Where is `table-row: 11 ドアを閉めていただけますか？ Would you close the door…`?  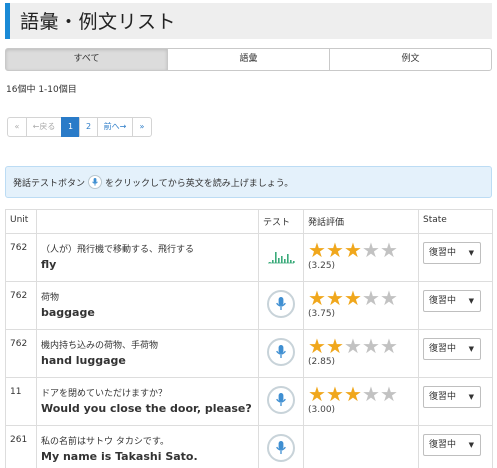
table-row: 11 ドアを閉めていただけますか？ Would you close the door… is located at coordinates (249, 401).